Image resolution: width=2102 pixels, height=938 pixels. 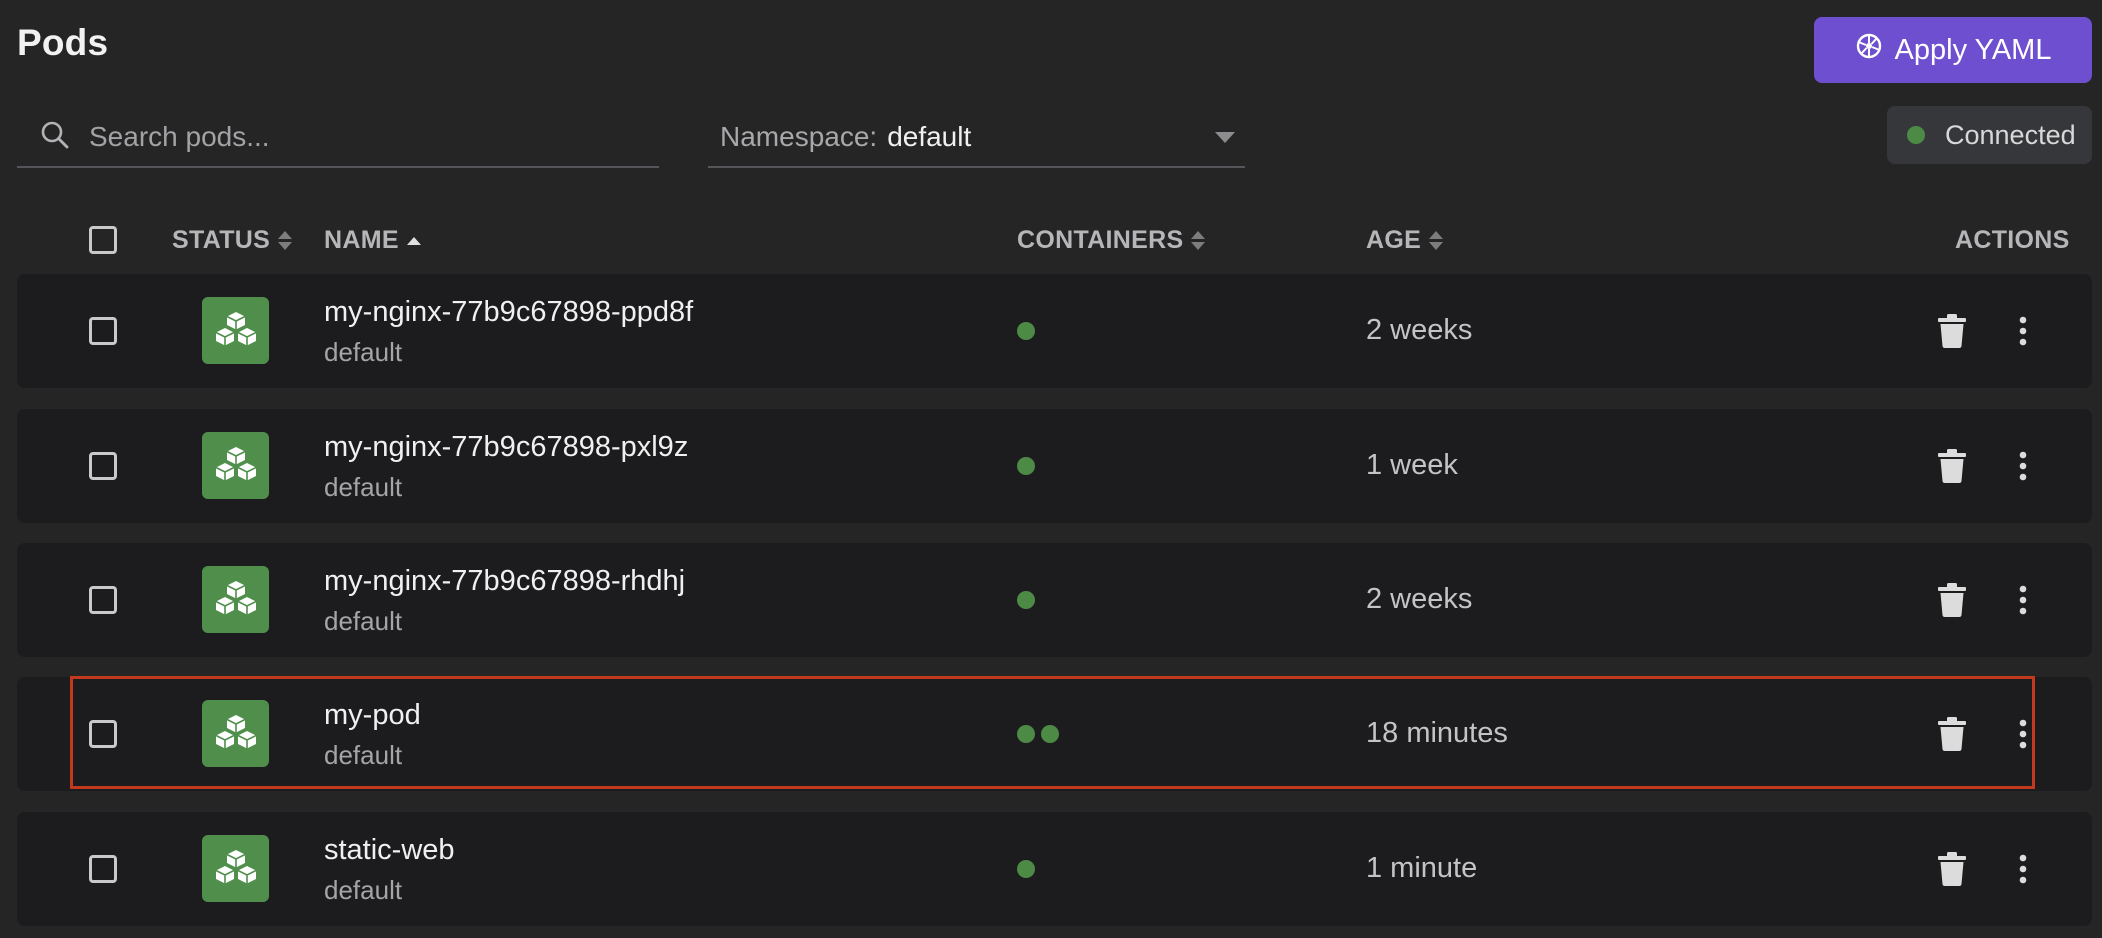 I want to click on namespace-label: Namespace:, so click(x=799, y=136).